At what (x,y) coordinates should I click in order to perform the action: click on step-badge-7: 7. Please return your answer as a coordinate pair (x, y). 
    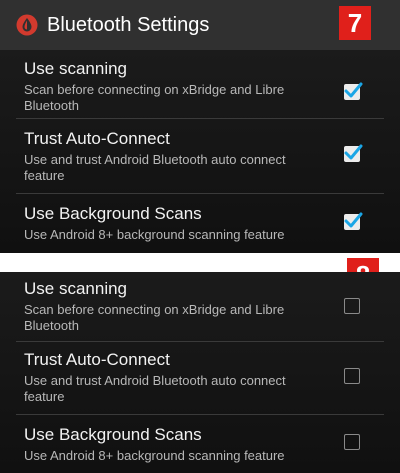
    Looking at the image, I should click on (355, 23).